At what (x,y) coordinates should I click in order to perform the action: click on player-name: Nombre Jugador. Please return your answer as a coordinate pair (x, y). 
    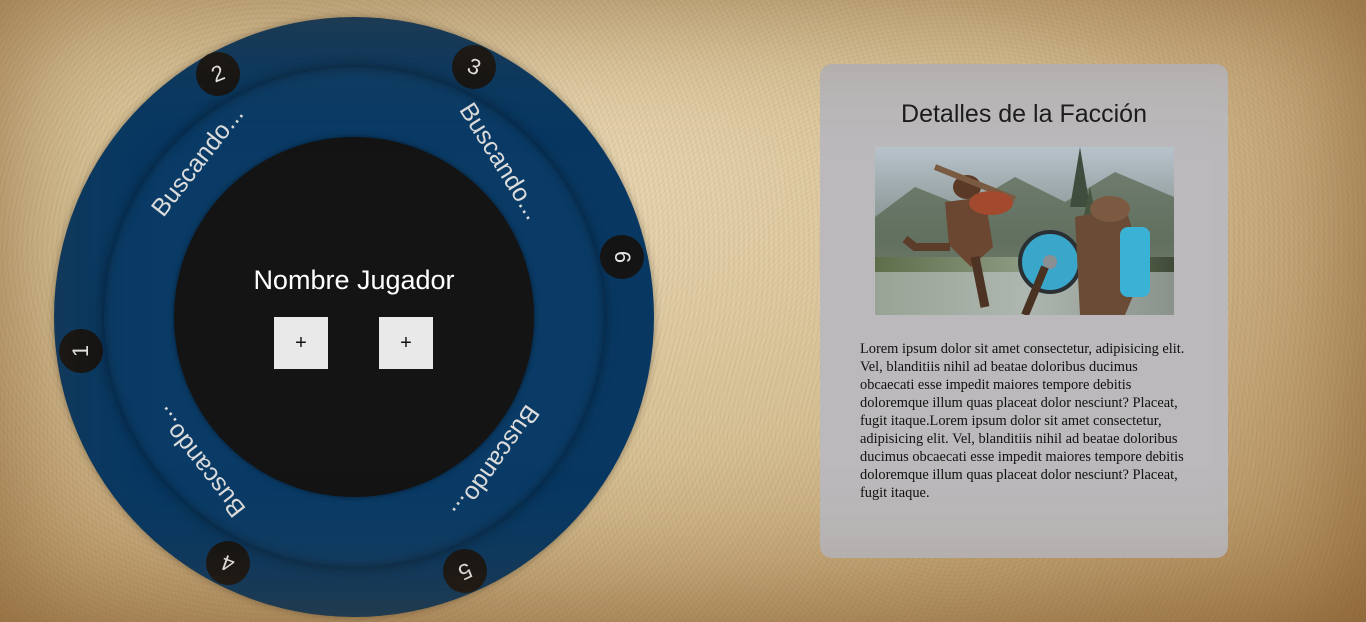
    Looking at the image, I should click on (354, 280).